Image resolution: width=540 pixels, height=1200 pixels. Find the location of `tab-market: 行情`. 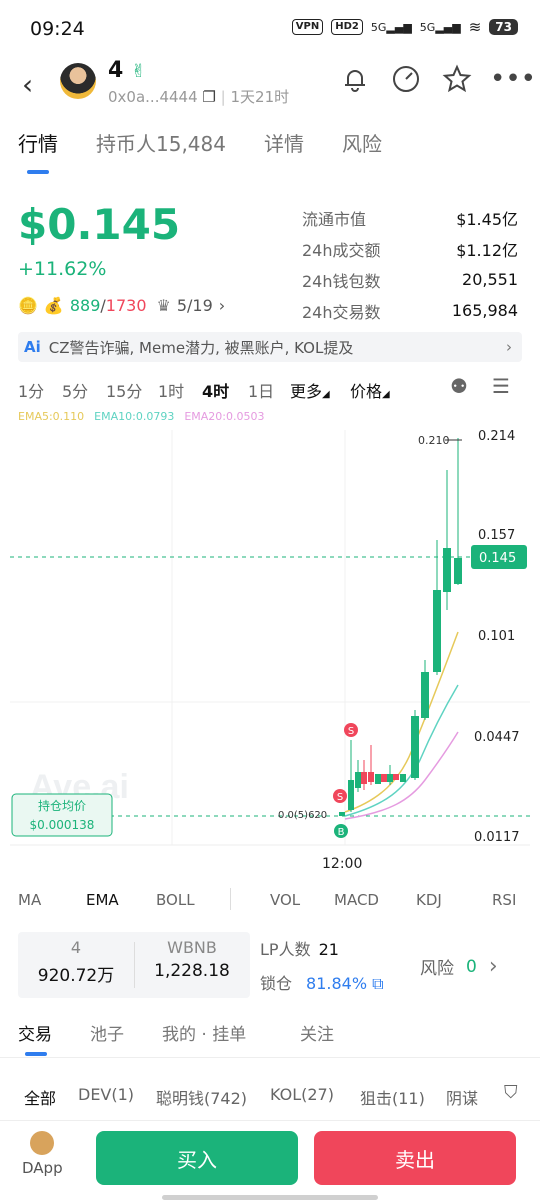

tab-market: 行情 is located at coordinates (38, 142).